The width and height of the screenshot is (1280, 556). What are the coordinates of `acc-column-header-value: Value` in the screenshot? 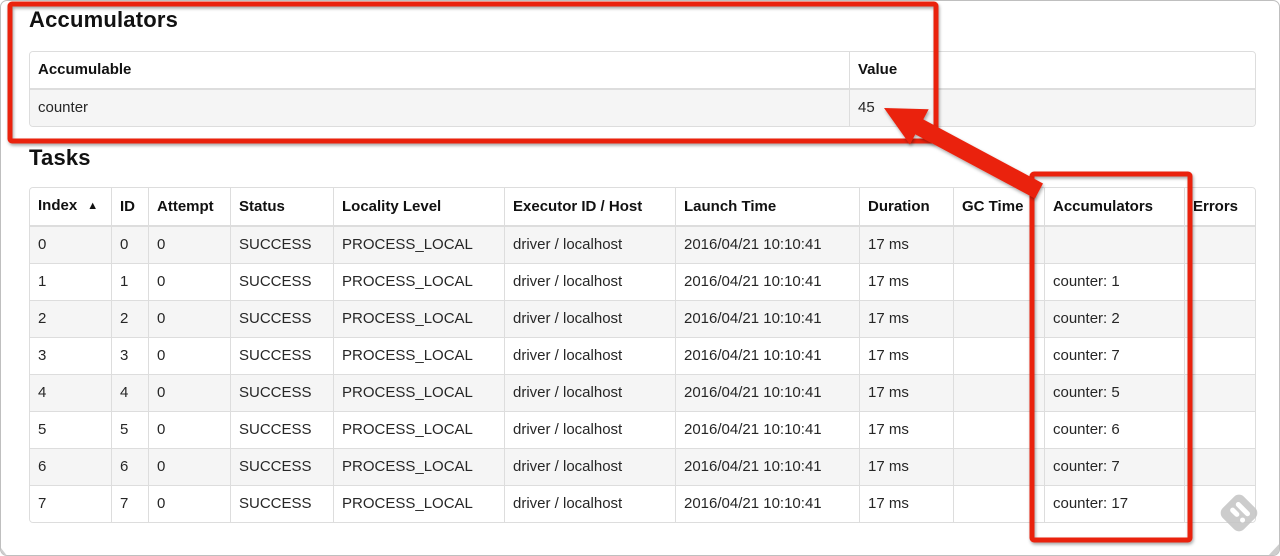 It's located at (1052, 71).